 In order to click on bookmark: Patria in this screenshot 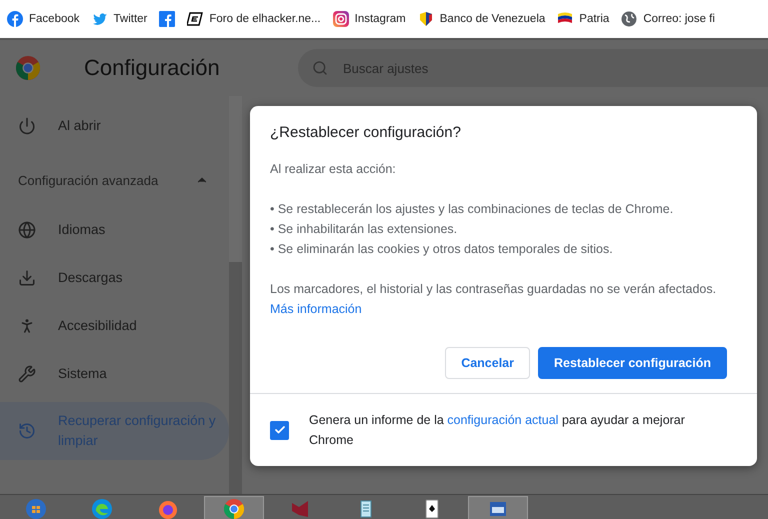, I will do `click(583, 19)`.